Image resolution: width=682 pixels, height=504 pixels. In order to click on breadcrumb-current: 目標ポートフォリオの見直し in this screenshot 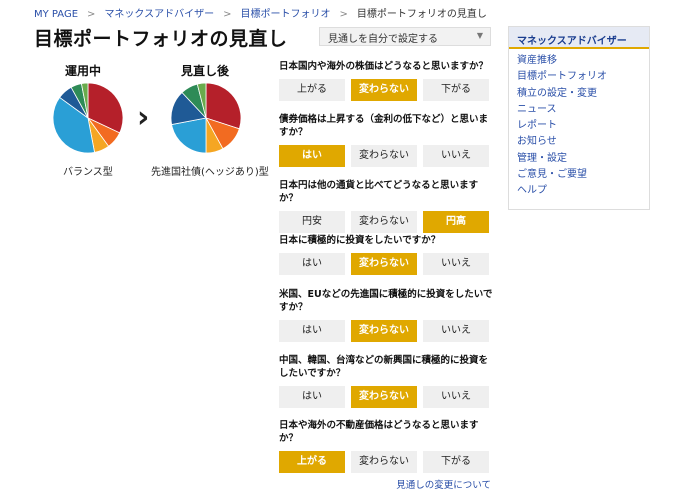, I will do `click(421, 14)`.